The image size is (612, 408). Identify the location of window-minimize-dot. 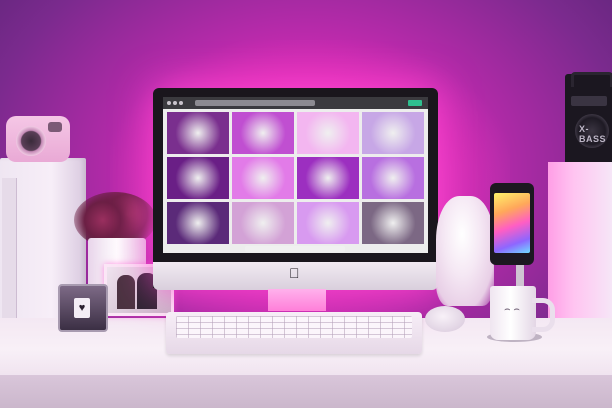
(175, 103).